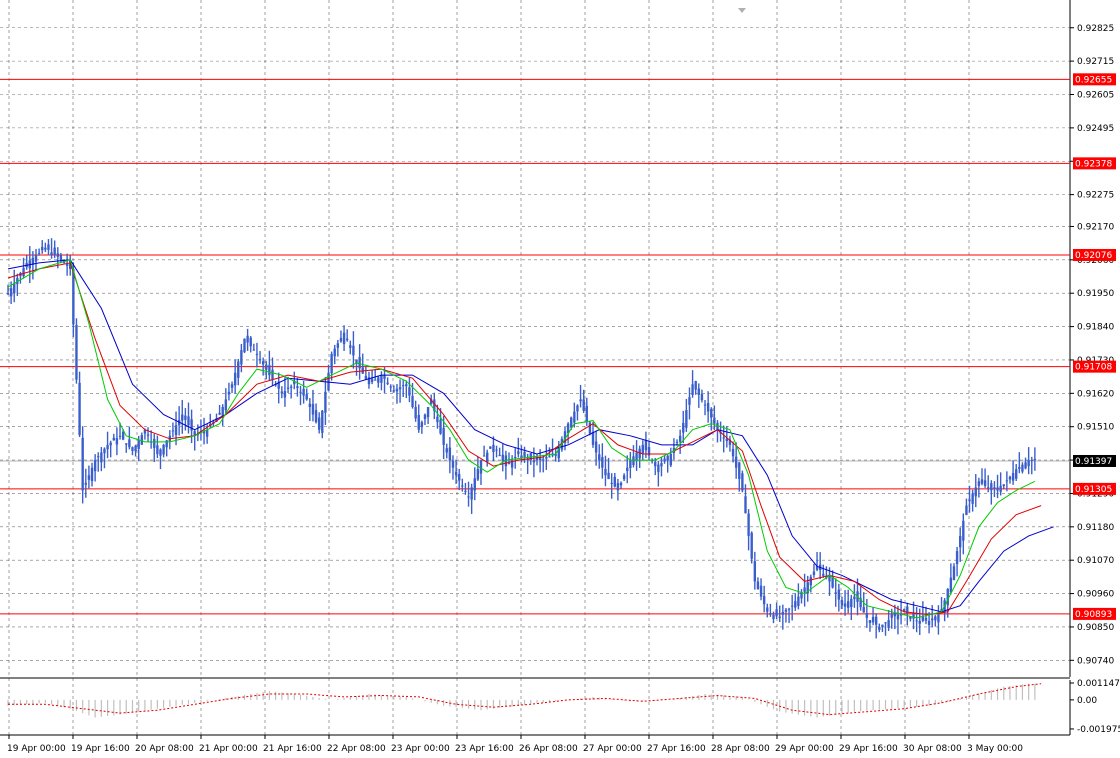 This screenshot has width=1120, height=758. What do you see at coordinates (1095, 294) in the screenshot?
I see `y-tick-label: 0.91950` at bounding box center [1095, 294].